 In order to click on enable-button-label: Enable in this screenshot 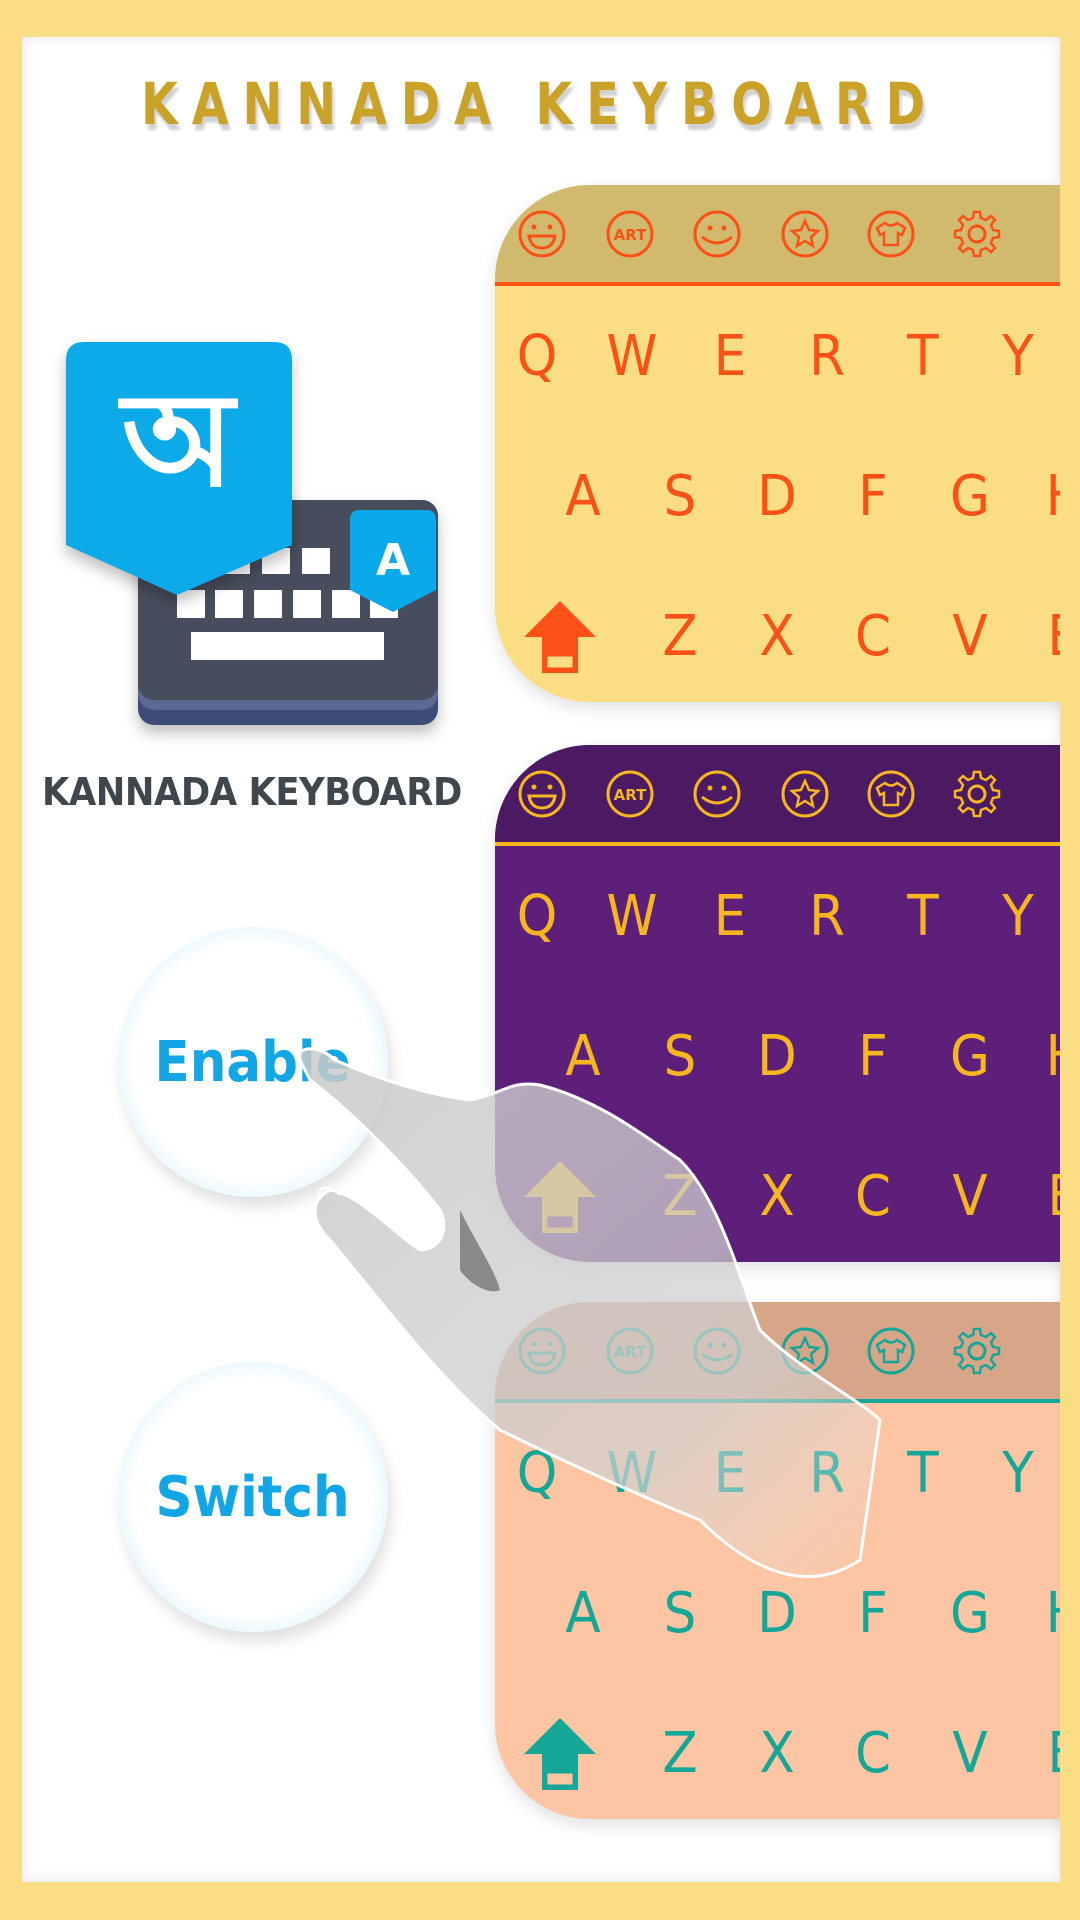, I will do `click(253, 1062)`.